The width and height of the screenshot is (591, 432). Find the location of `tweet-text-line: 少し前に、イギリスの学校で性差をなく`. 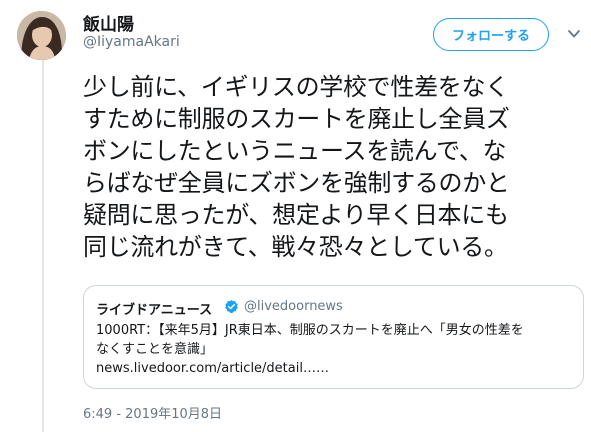

tweet-text-line: 少し前に、イギリスの学校で性差をなく is located at coordinates (296, 87).